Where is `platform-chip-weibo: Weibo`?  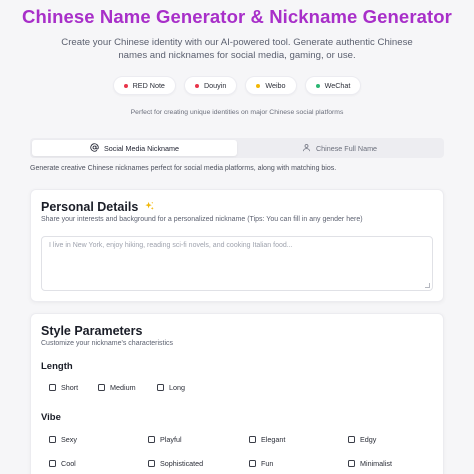 platform-chip-weibo: Weibo is located at coordinates (271, 85).